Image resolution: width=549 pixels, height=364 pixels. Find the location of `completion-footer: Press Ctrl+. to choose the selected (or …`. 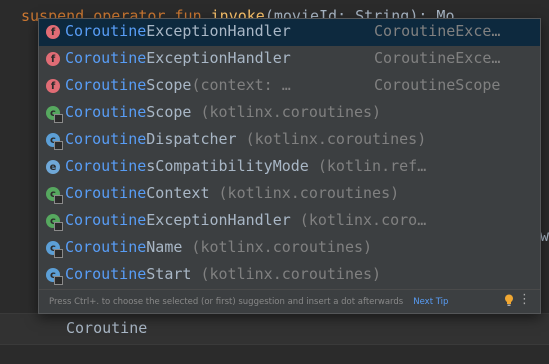

completion-footer: Press Ctrl+. to choose the selected (or … is located at coordinates (289, 301).